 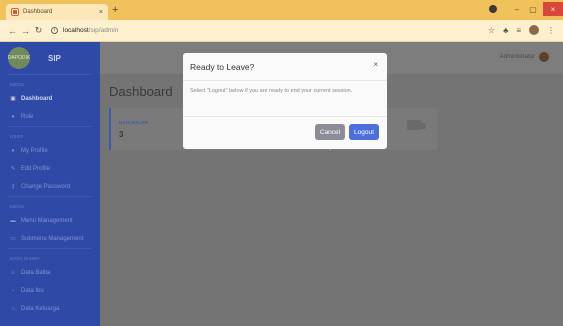 I want to click on sidebar-brand: DAPODIK SIP, so click(x=50, y=58).